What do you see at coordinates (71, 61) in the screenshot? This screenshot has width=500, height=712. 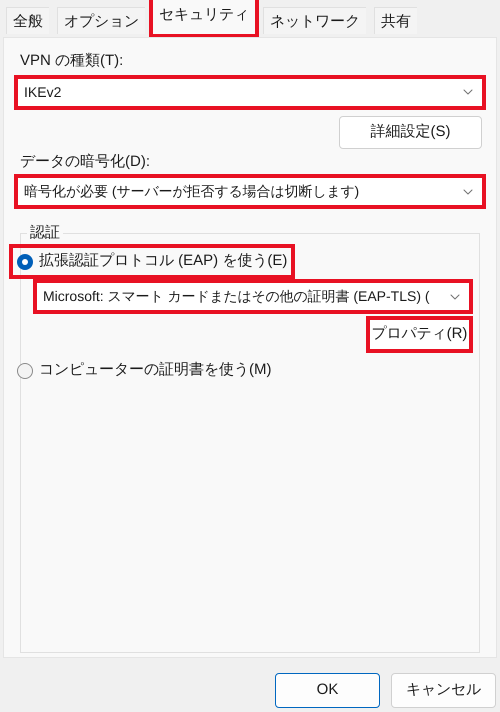 I see `vpn-type-label: VPN の種類(T):` at bounding box center [71, 61].